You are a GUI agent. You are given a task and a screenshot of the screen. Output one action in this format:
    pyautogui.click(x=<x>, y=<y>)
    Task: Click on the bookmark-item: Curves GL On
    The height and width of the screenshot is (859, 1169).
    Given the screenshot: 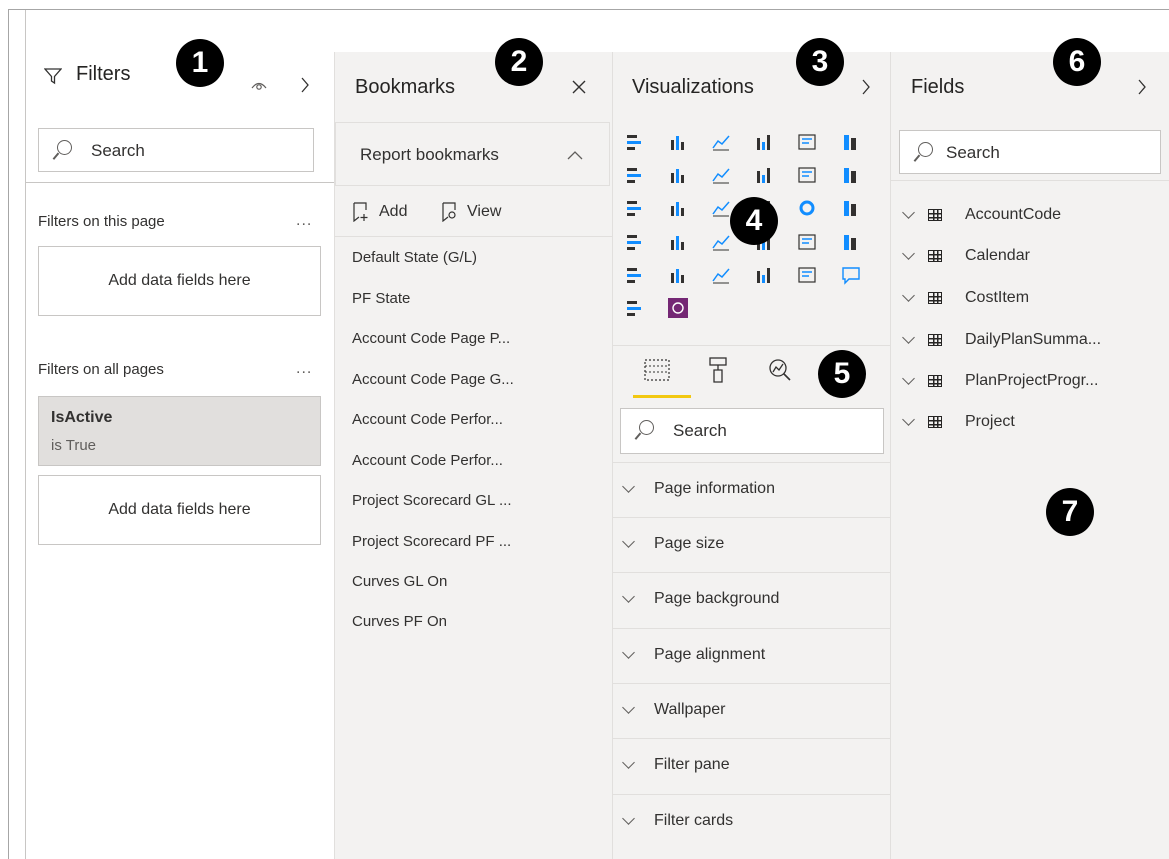 What is the action you would take?
    pyautogui.click(x=399, y=581)
    